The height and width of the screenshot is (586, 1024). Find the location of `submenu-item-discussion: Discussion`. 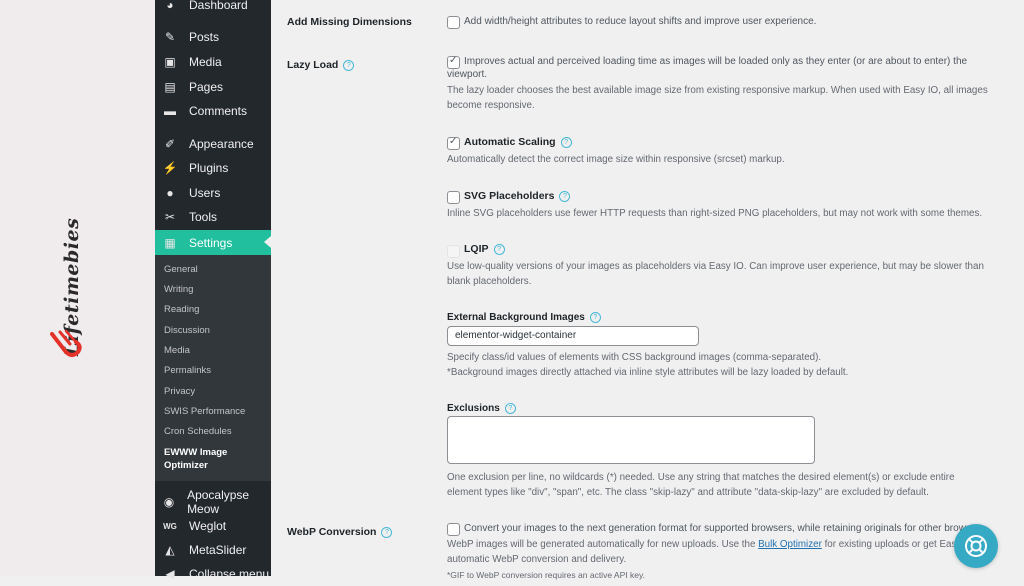

submenu-item-discussion: Discussion is located at coordinates (187, 330).